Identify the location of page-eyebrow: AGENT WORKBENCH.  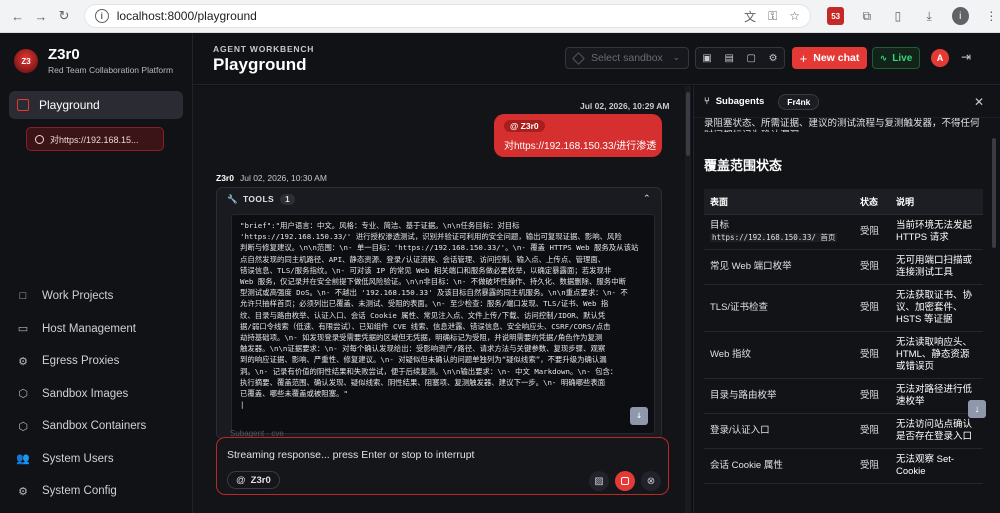
(264, 49).